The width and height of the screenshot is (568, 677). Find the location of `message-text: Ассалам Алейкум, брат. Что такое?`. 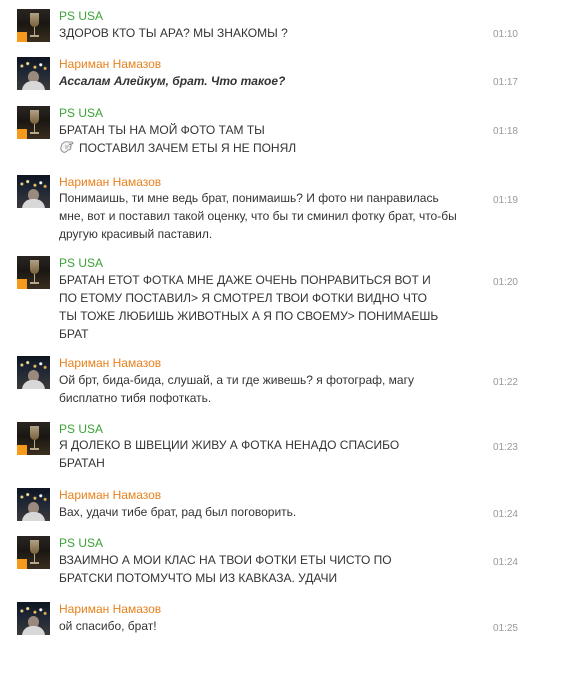

message-text: Ассалам Алейкум, брат. Что такое? is located at coordinates (264, 81).